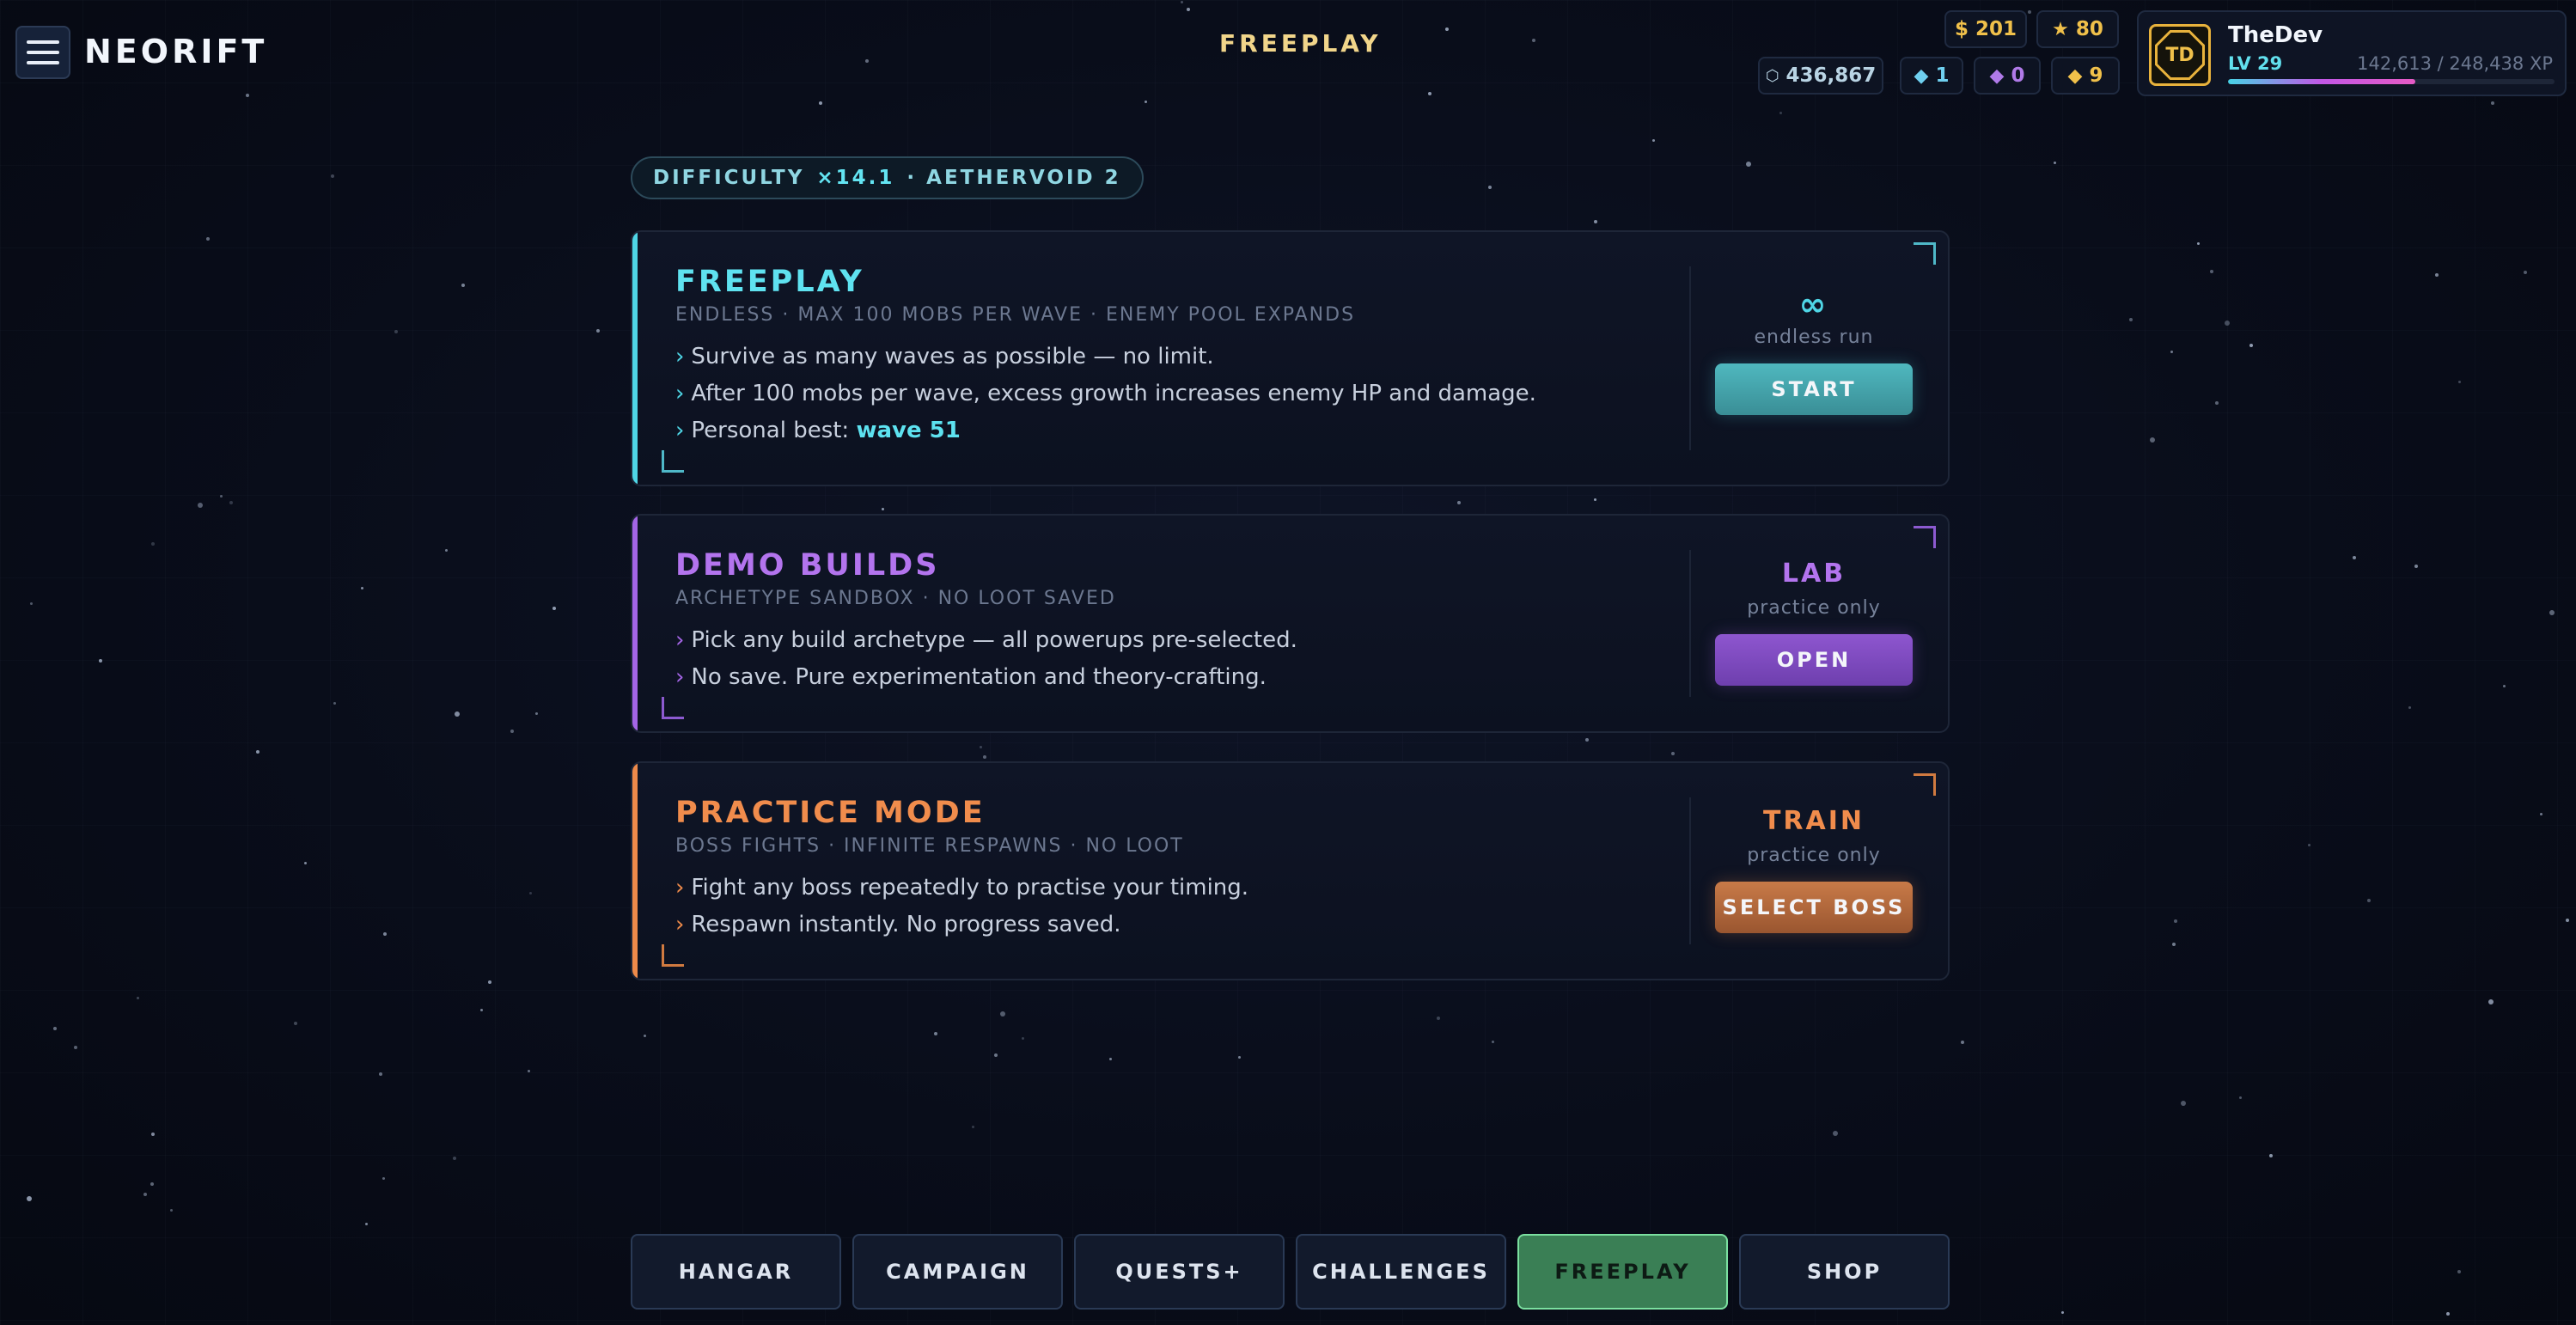  Describe the element at coordinates (1814, 304) in the screenshot. I see `infinity-icon: ∞` at that location.